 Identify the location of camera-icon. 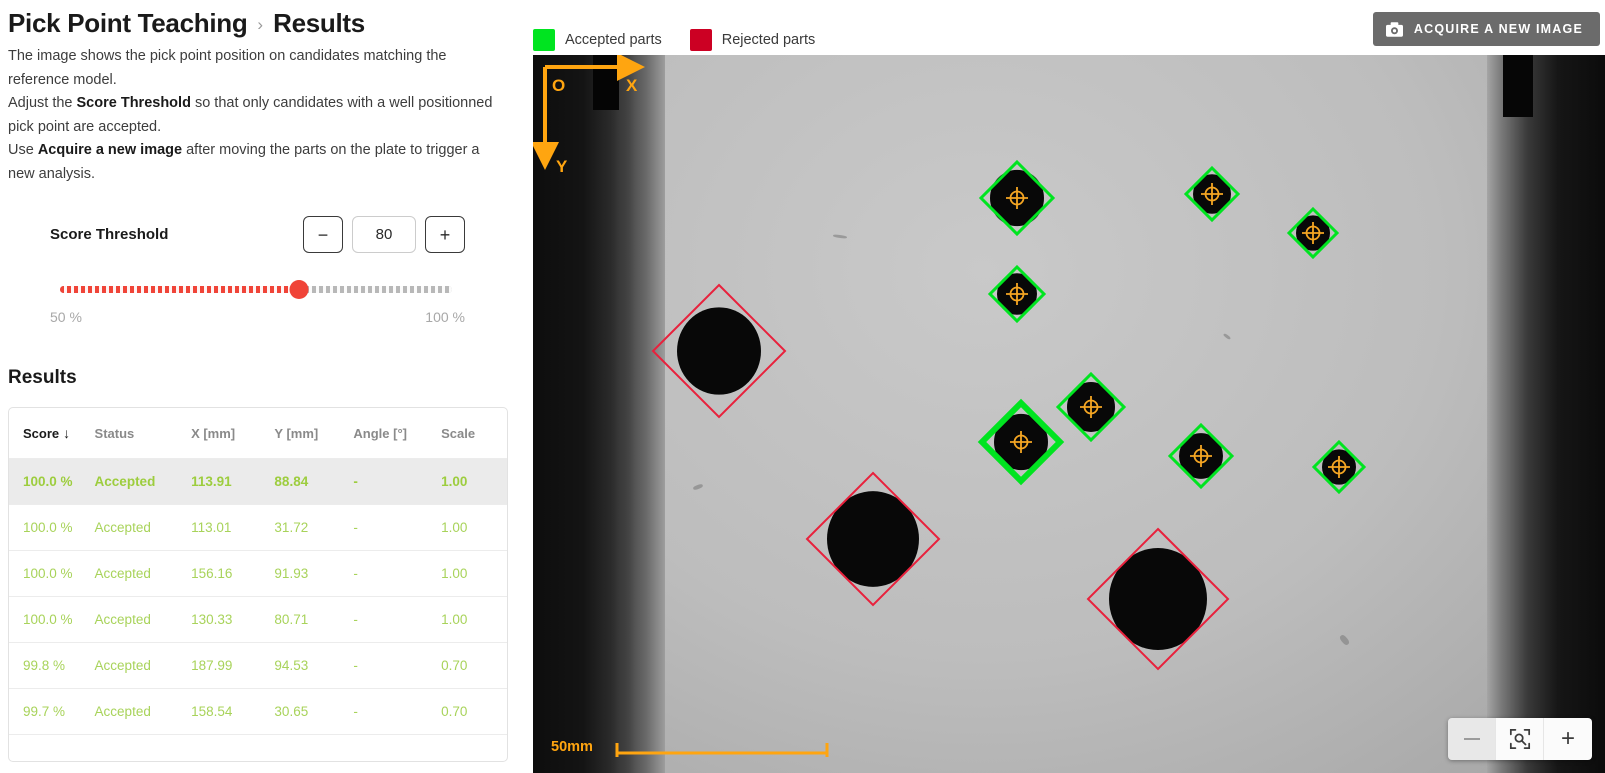
(1394, 29).